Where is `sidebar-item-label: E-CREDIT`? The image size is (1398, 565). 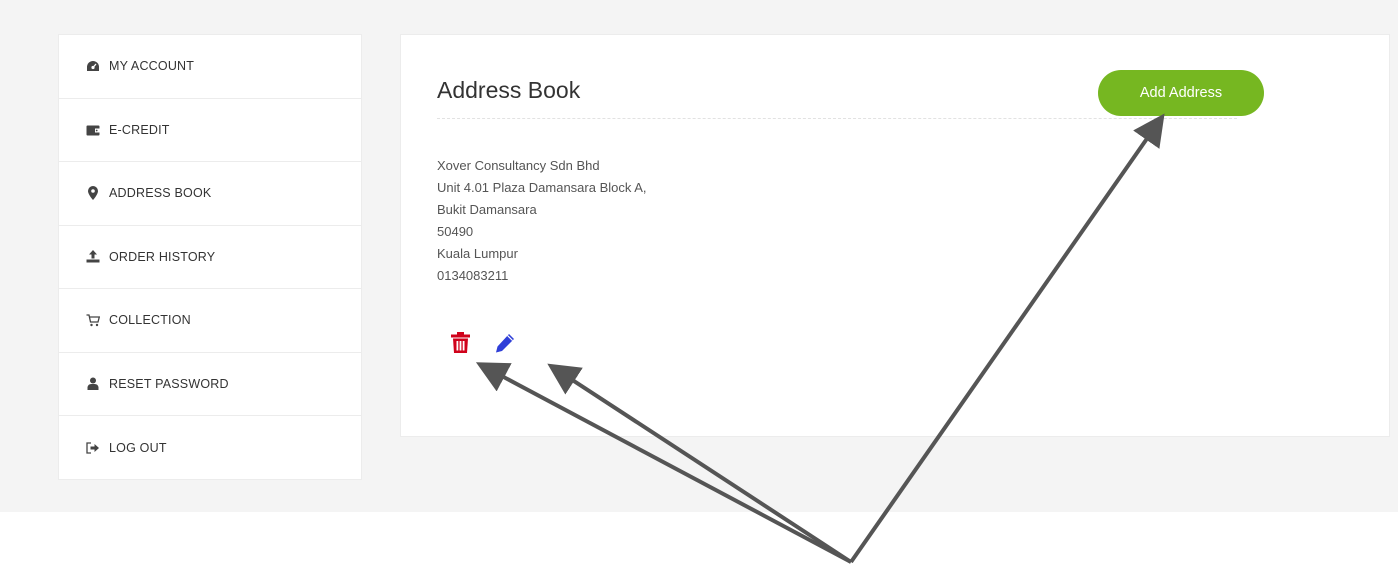 sidebar-item-label: E-CREDIT is located at coordinates (139, 129).